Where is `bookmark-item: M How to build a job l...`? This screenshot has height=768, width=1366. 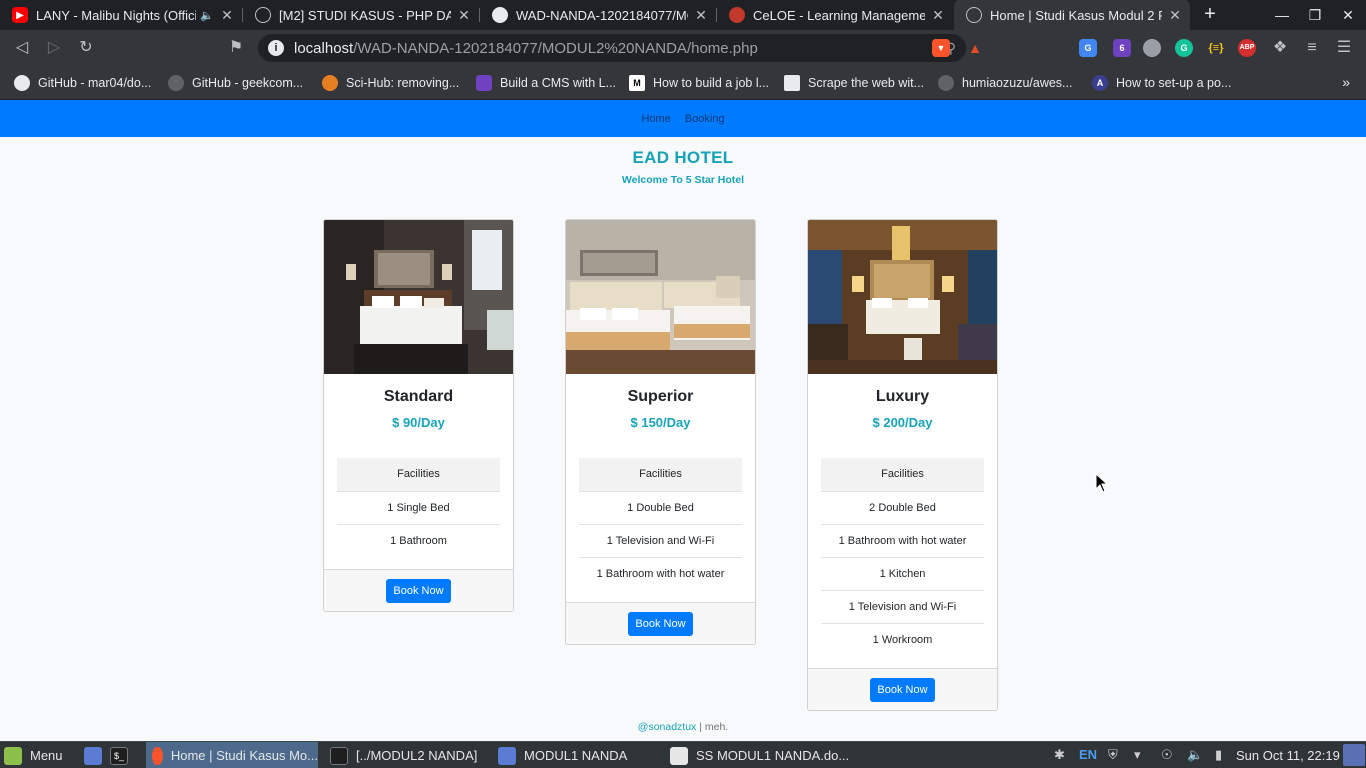
bookmark-item: M How to build a job l... is located at coordinates (699, 83).